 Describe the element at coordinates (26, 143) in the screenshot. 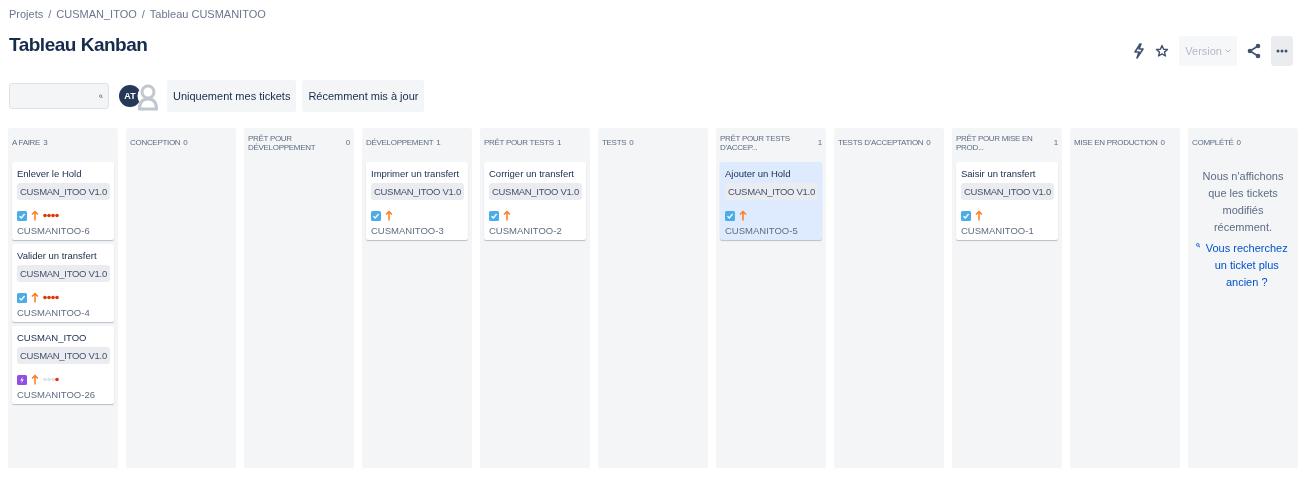

I see `column-title: A FAIRE` at that location.